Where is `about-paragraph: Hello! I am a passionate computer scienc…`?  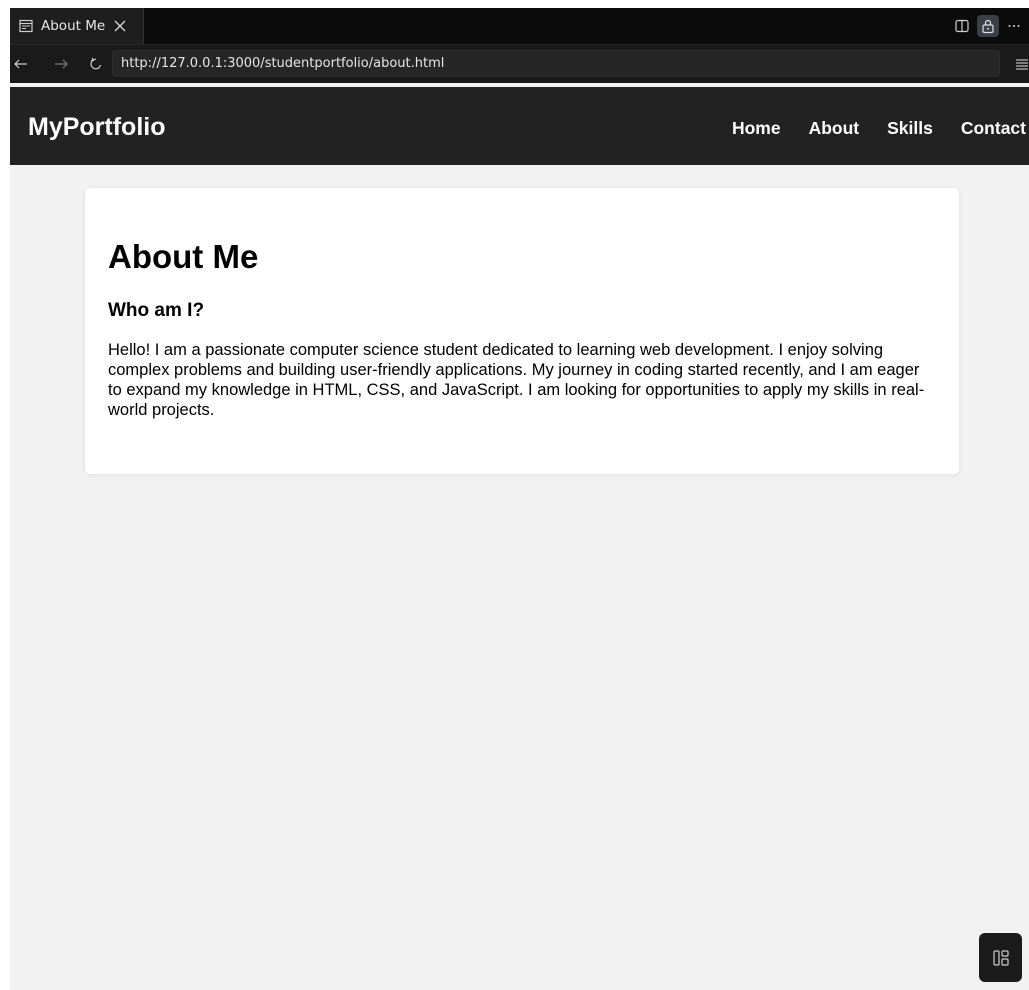
about-paragraph: Hello! I am a passionate computer scienc… is located at coordinates (516, 380).